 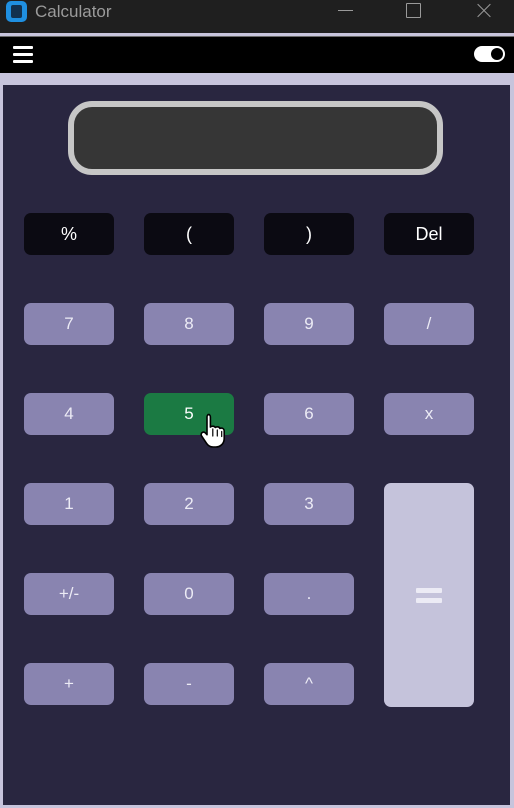 What do you see at coordinates (257, 16) in the screenshot?
I see `title-bar: Calculator` at bounding box center [257, 16].